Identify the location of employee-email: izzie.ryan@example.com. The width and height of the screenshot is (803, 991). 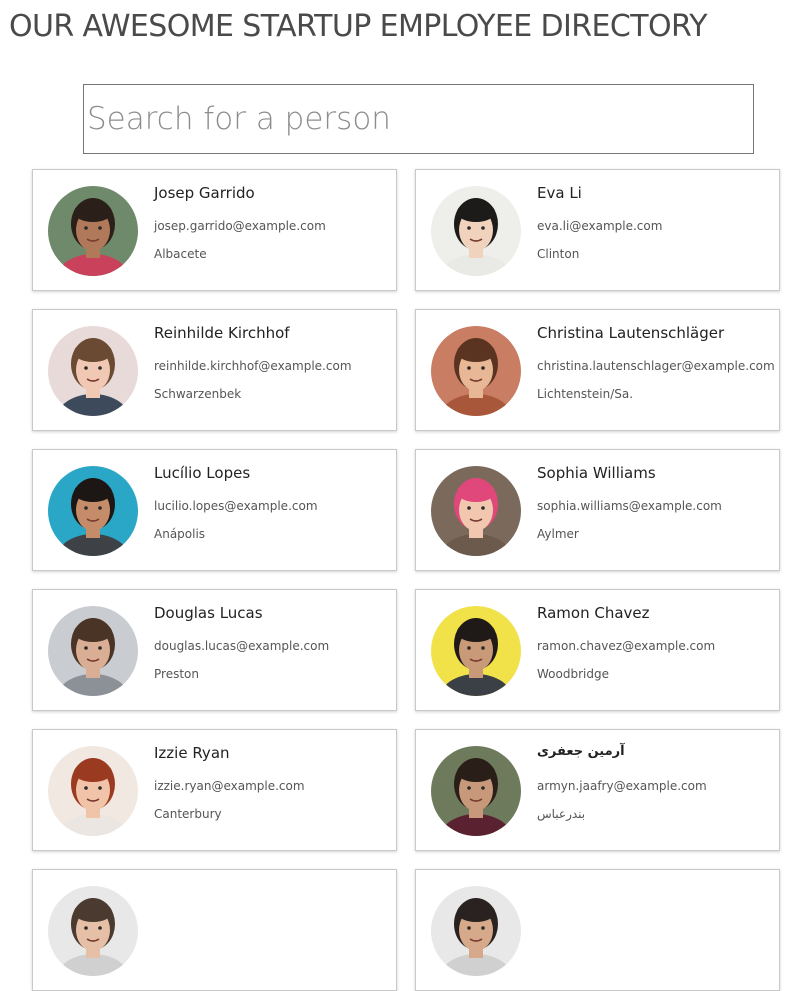
(229, 786).